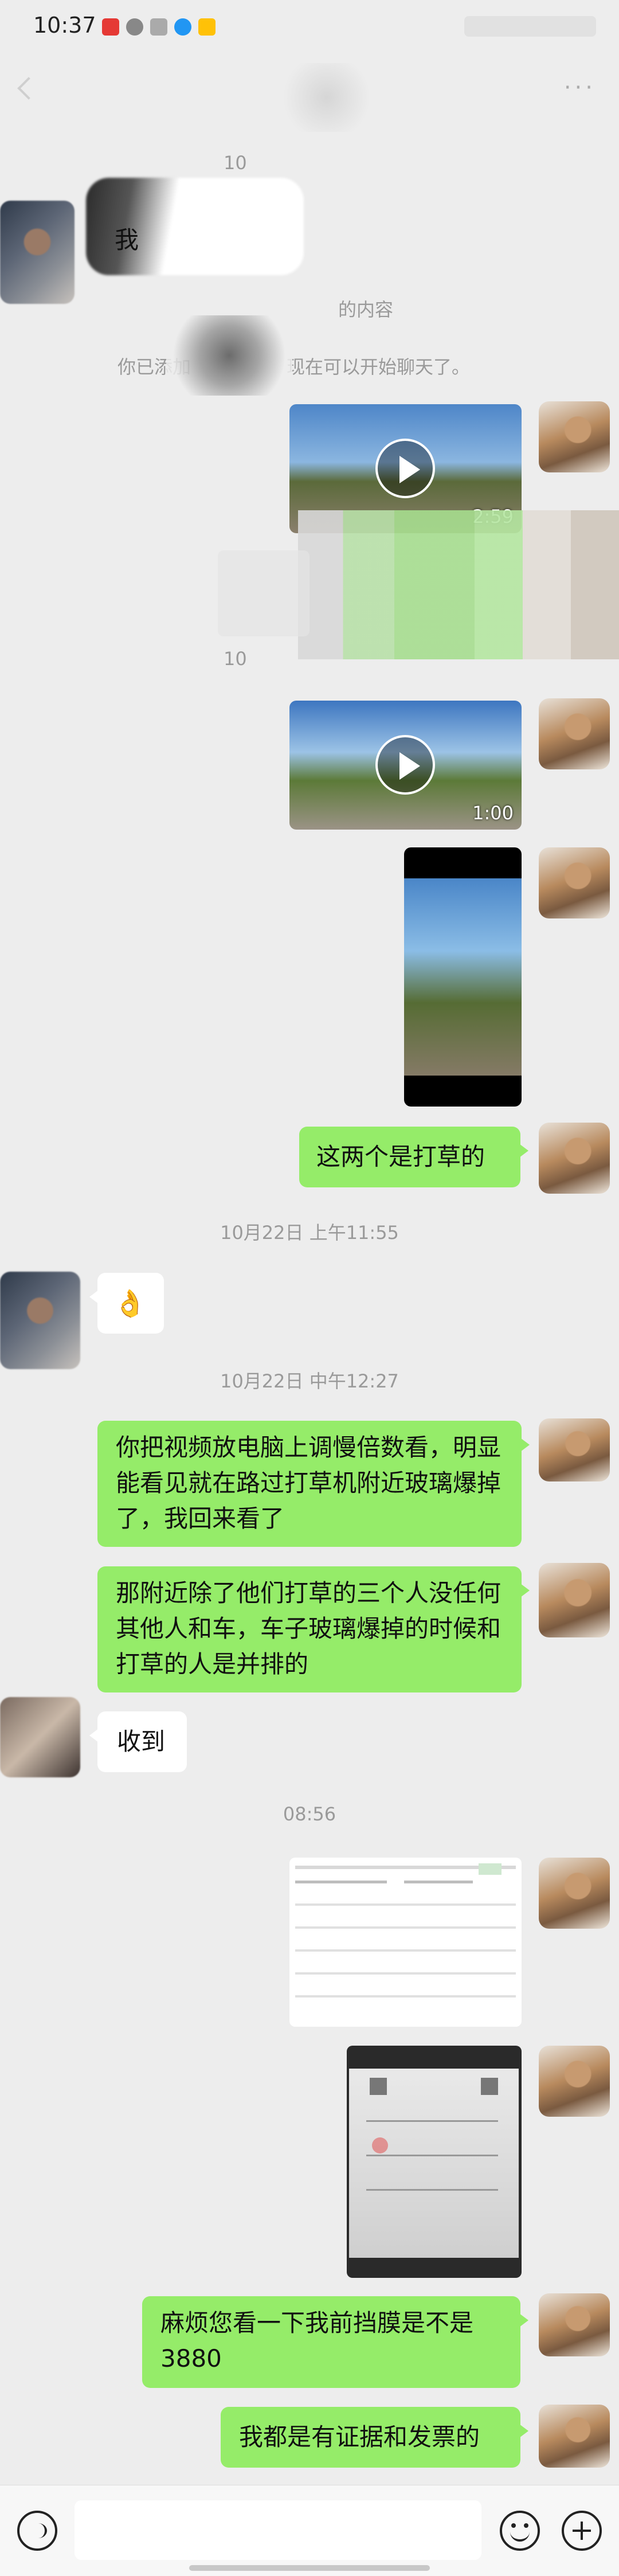 Image resolution: width=619 pixels, height=2576 pixels. Describe the element at coordinates (138, 1741) in the screenshot. I see `message-bubble: 收到` at that location.